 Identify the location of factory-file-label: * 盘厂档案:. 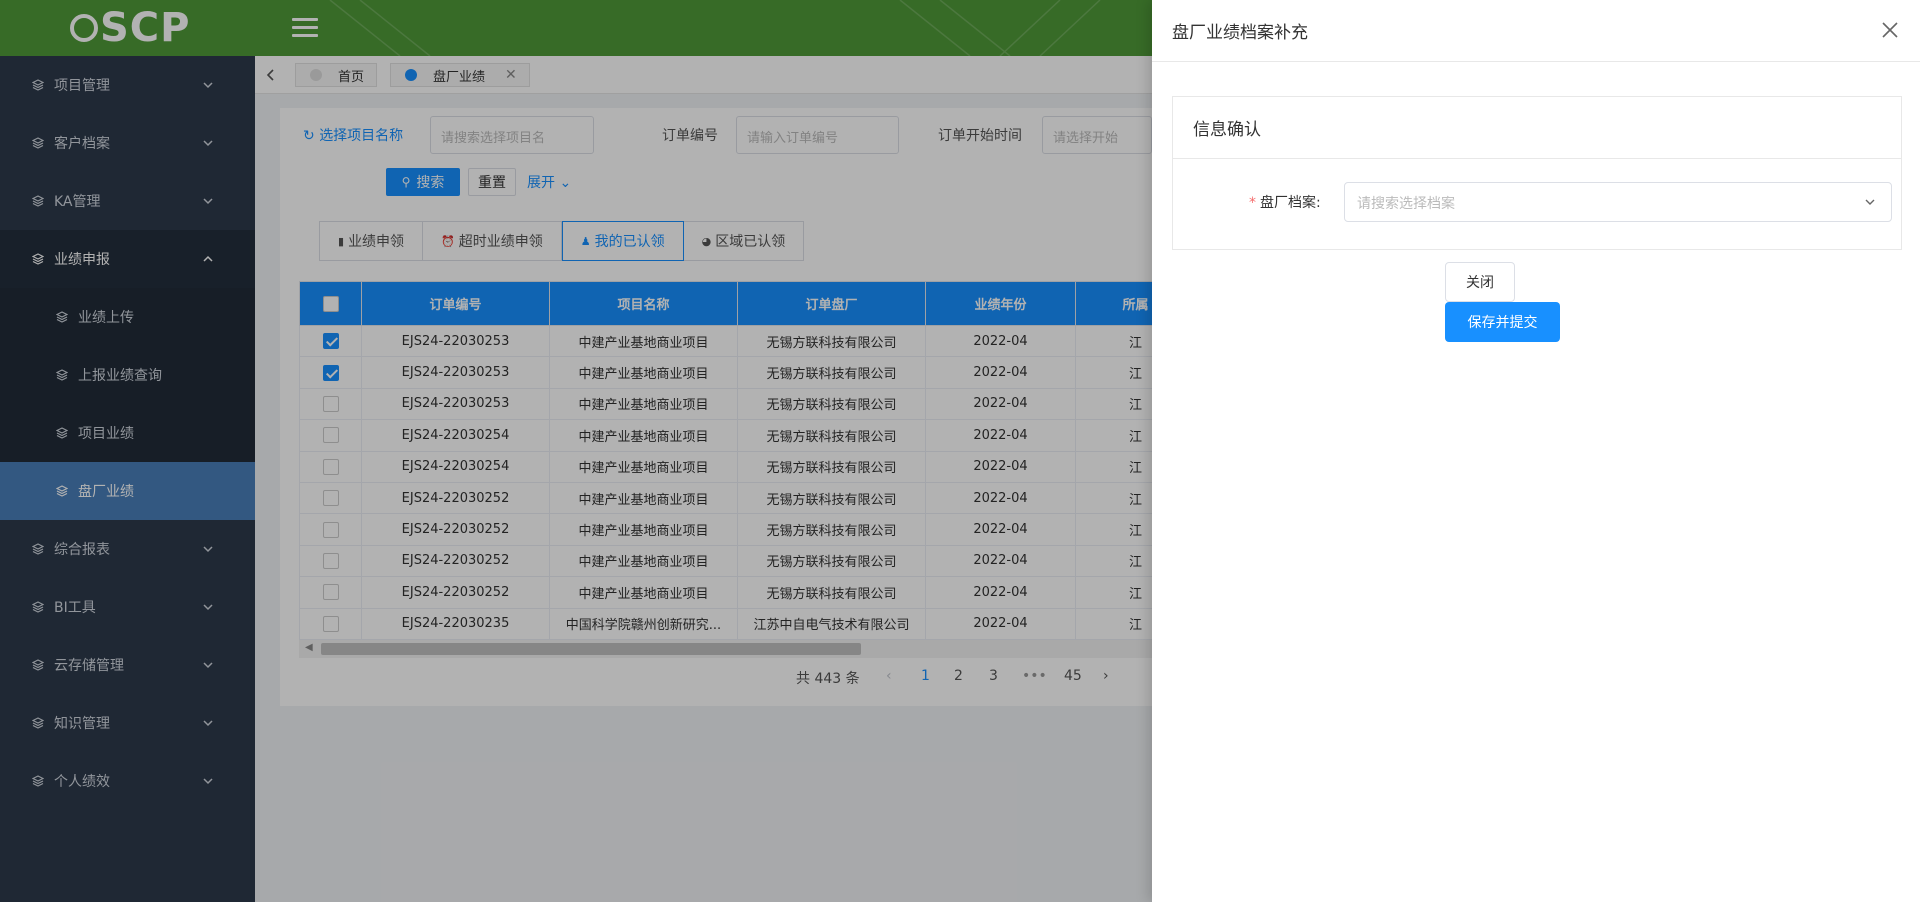
(1285, 203).